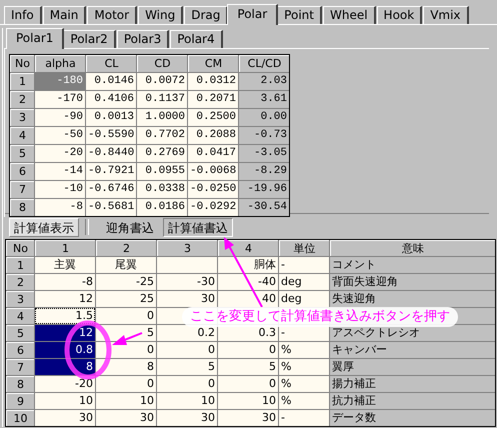  I want to click on table-cell: 3.61, so click(264, 99).